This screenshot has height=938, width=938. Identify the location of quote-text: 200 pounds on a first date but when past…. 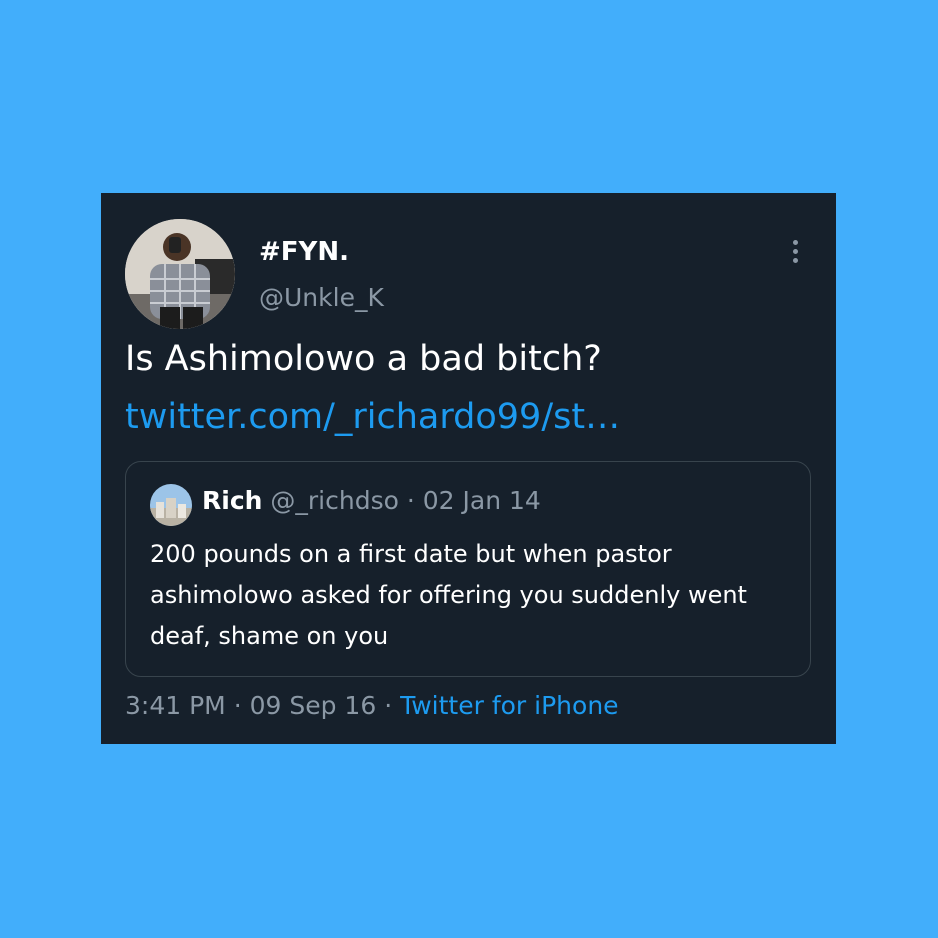
(448, 595).